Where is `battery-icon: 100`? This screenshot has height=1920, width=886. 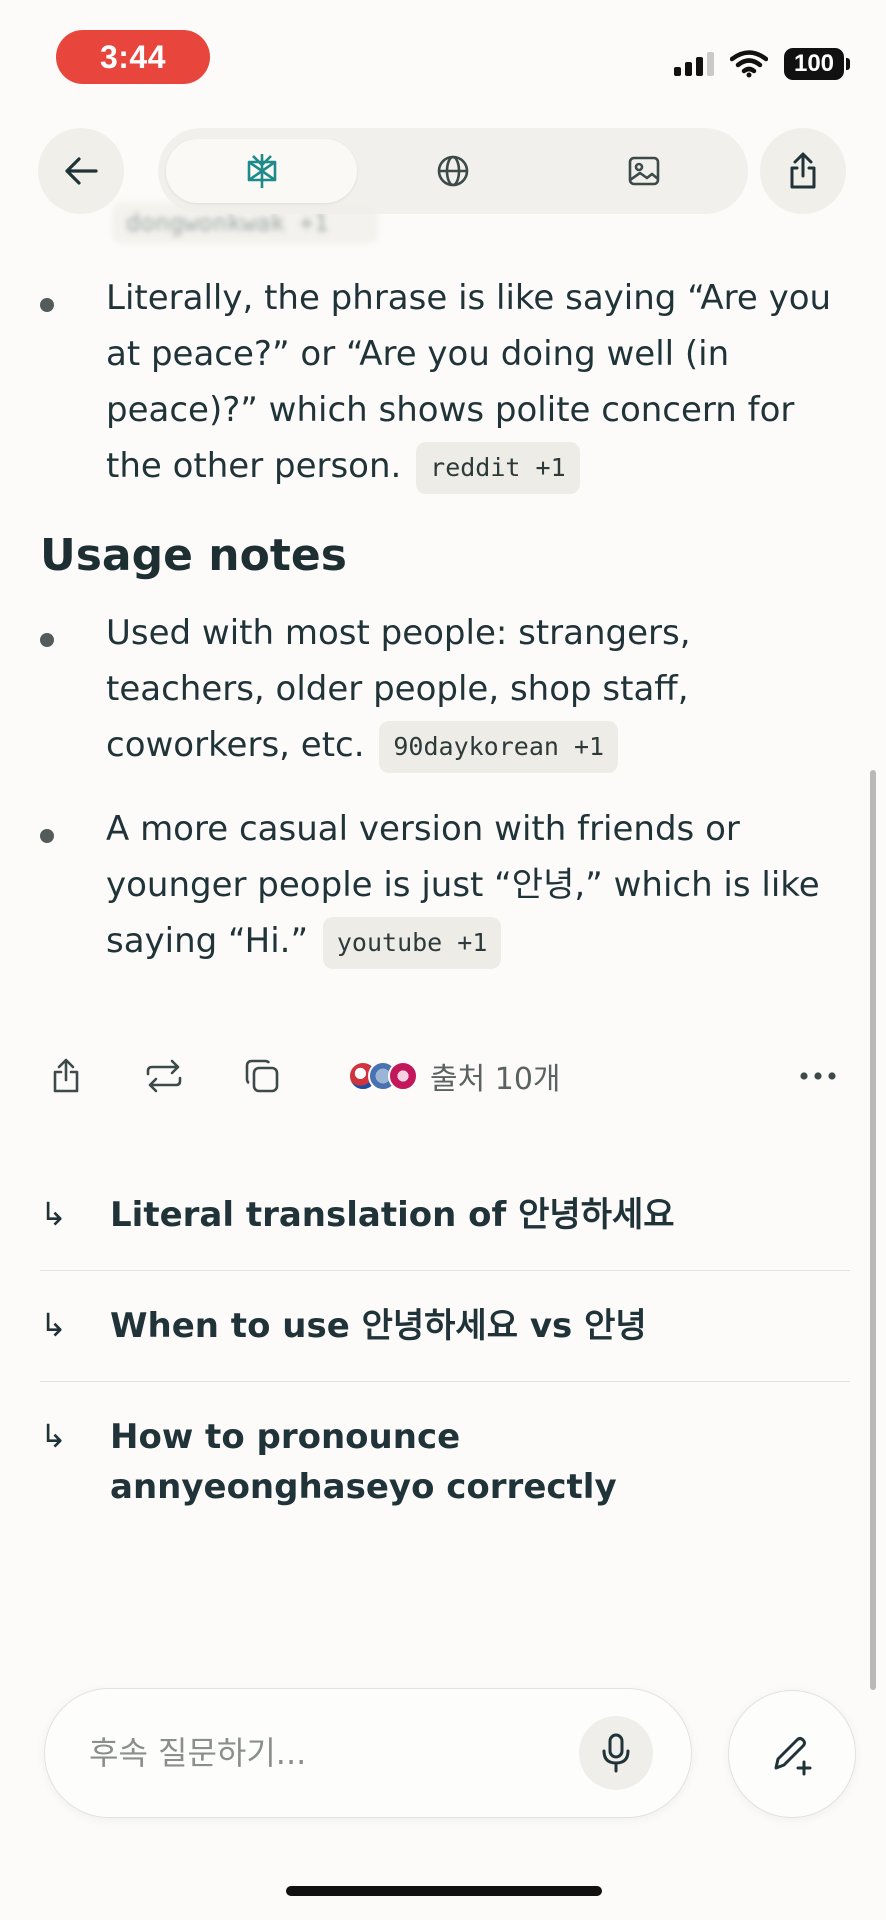
battery-icon: 100 is located at coordinates (817, 64).